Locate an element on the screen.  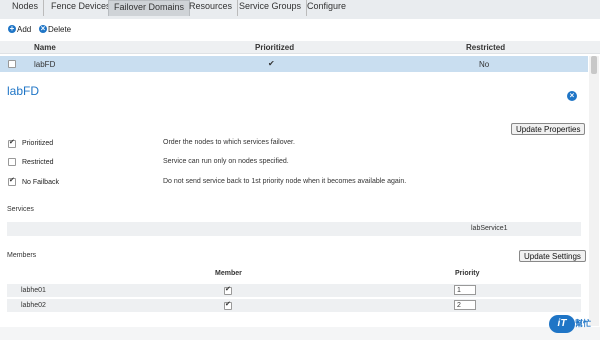
update-settings-button: Update Settings is located at coordinates (552, 256).